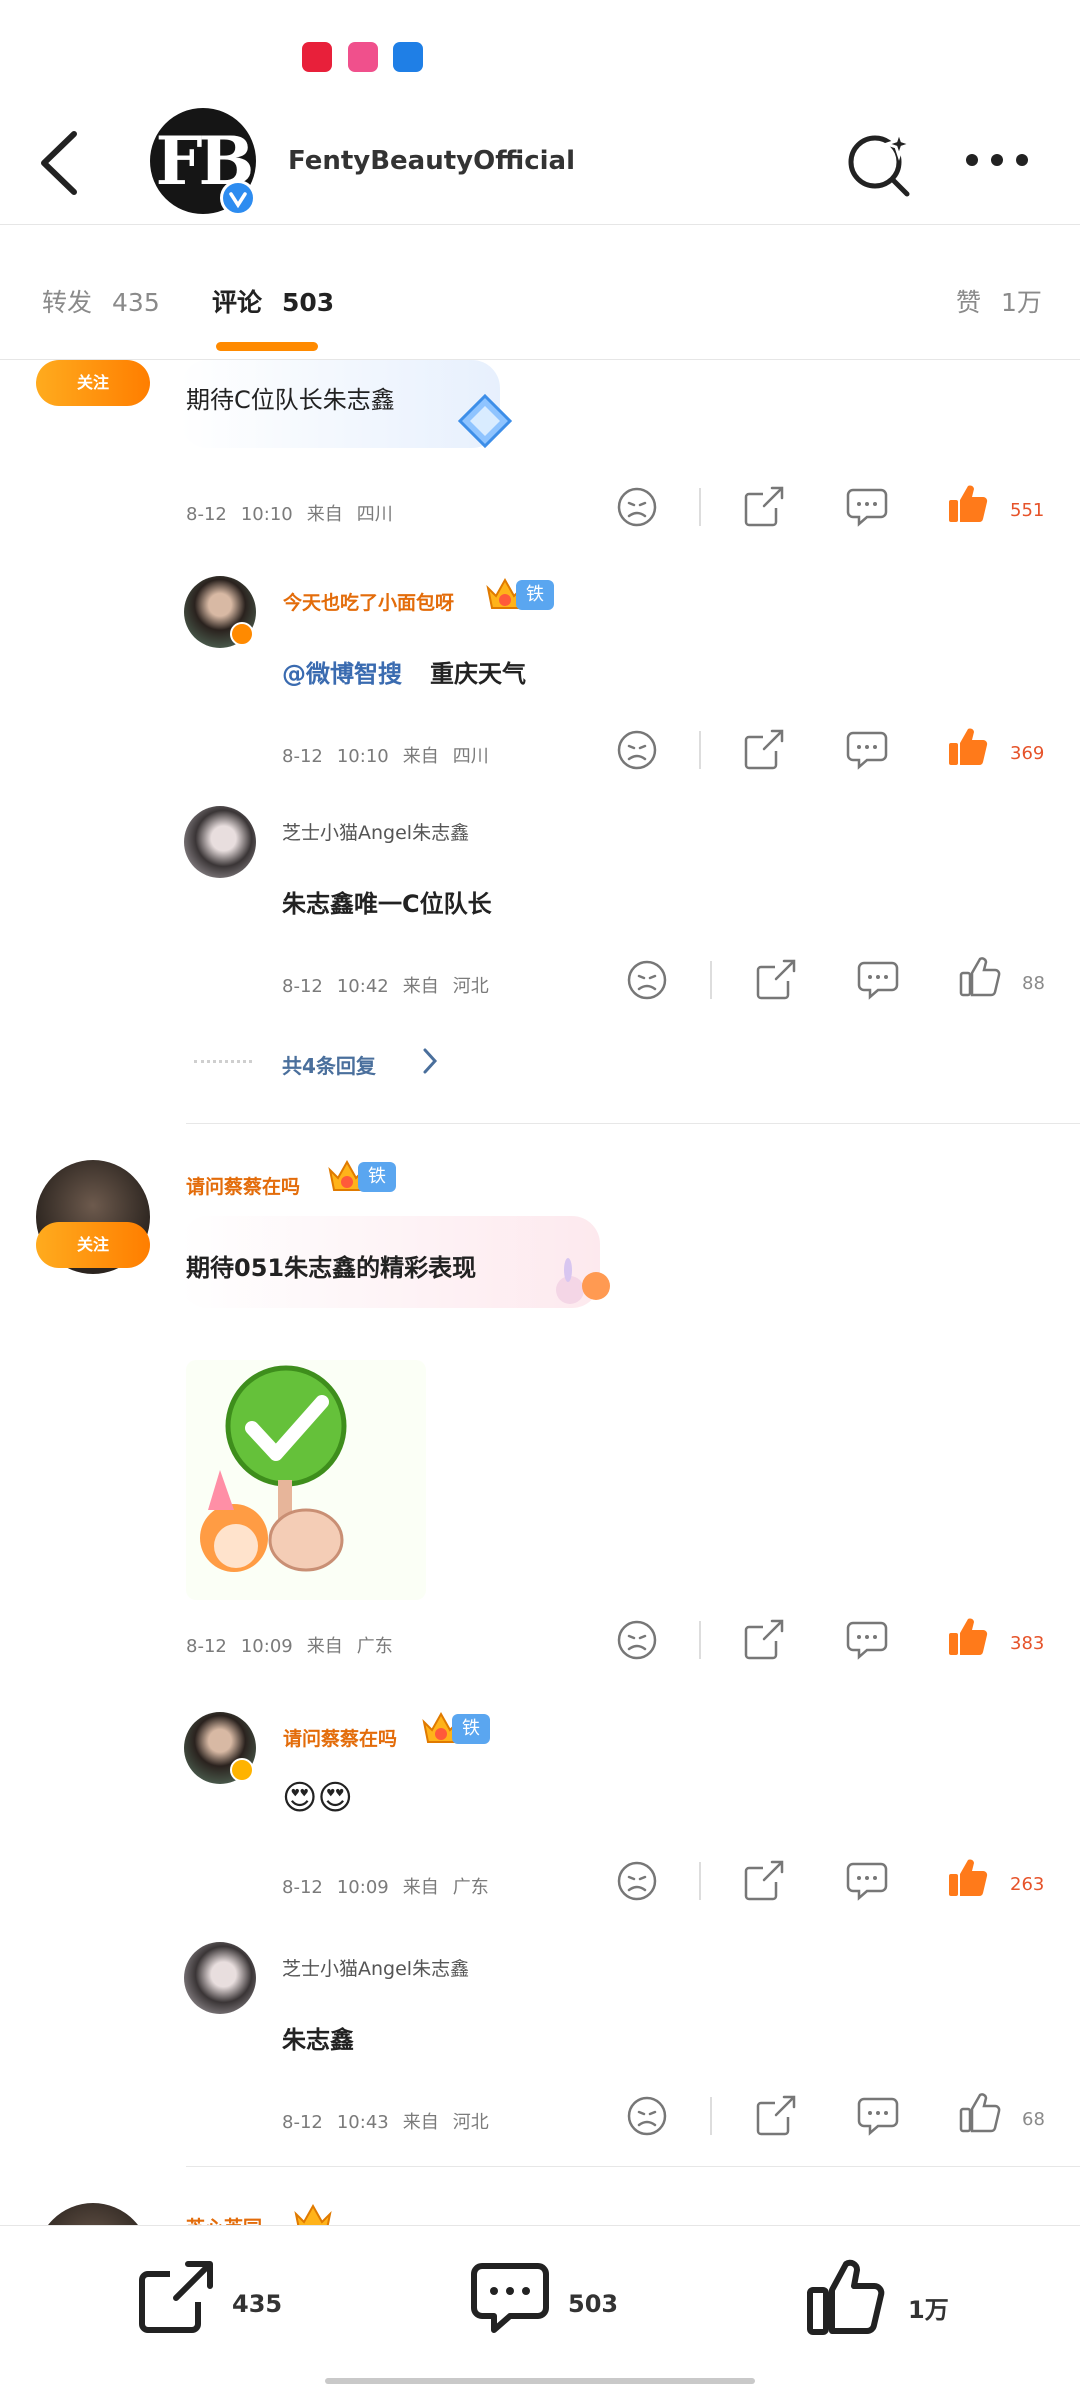  I want to click on reply-text: 朱志鑫, so click(318, 2040).